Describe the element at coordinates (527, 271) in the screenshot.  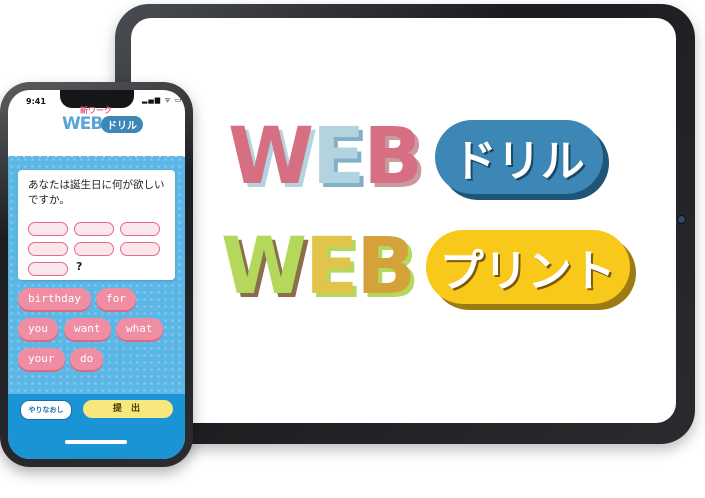
I see `print-badge-label: プリント` at that location.